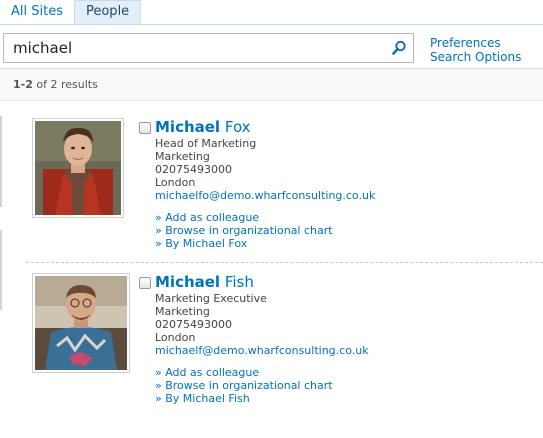 This screenshot has width=543, height=438. Describe the element at coordinates (23, 84) in the screenshot. I see `results-range: 1-2` at that location.